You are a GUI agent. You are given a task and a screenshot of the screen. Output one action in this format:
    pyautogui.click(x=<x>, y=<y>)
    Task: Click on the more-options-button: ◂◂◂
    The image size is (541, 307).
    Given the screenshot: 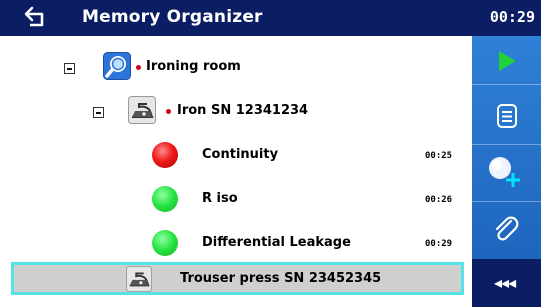 What is the action you would take?
    pyautogui.click(x=506, y=283)
    